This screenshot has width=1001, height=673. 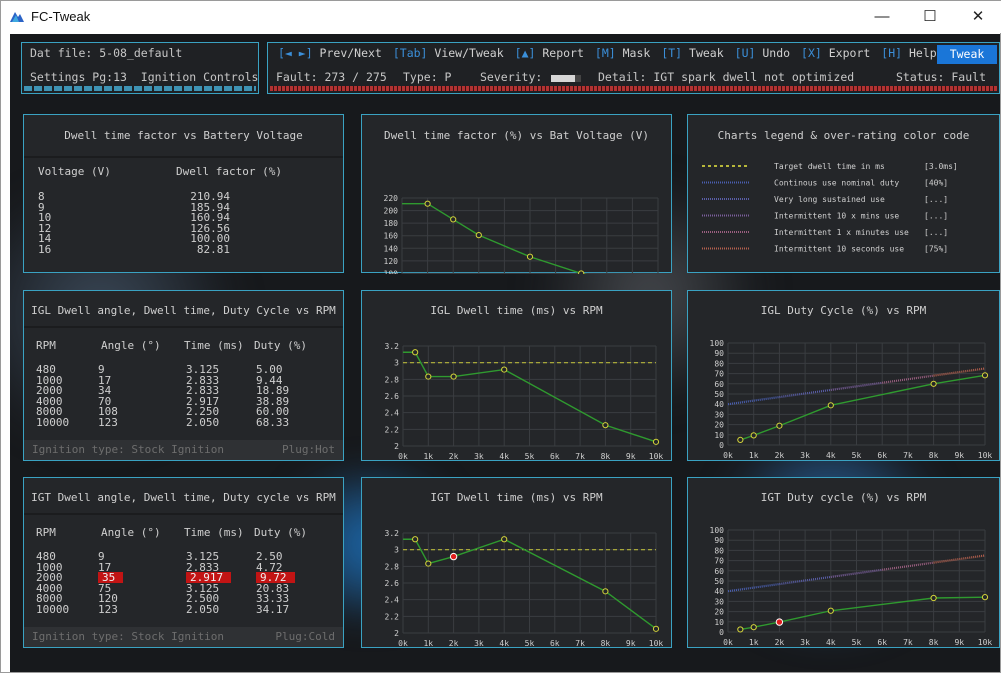 What do you see at coordinates (108, 422) in the screenshot?
I see `angle-cell: 123` at bounding box center [108, 422].